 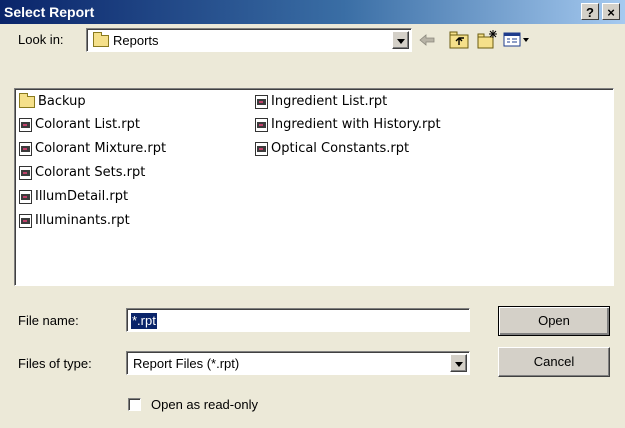 I want to click on window-title: Select Report, so click(x=49, y=12).